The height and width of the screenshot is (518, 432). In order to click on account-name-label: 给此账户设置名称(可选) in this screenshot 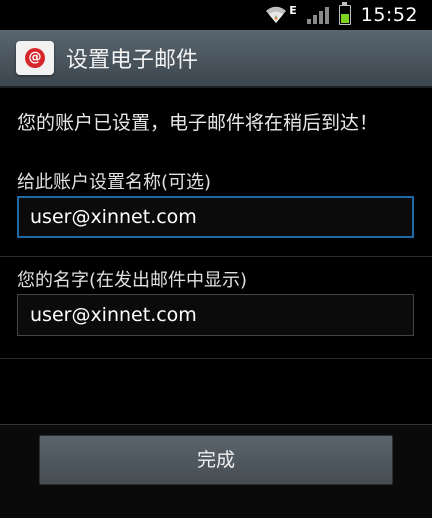, I will do `click(114, 182)`.